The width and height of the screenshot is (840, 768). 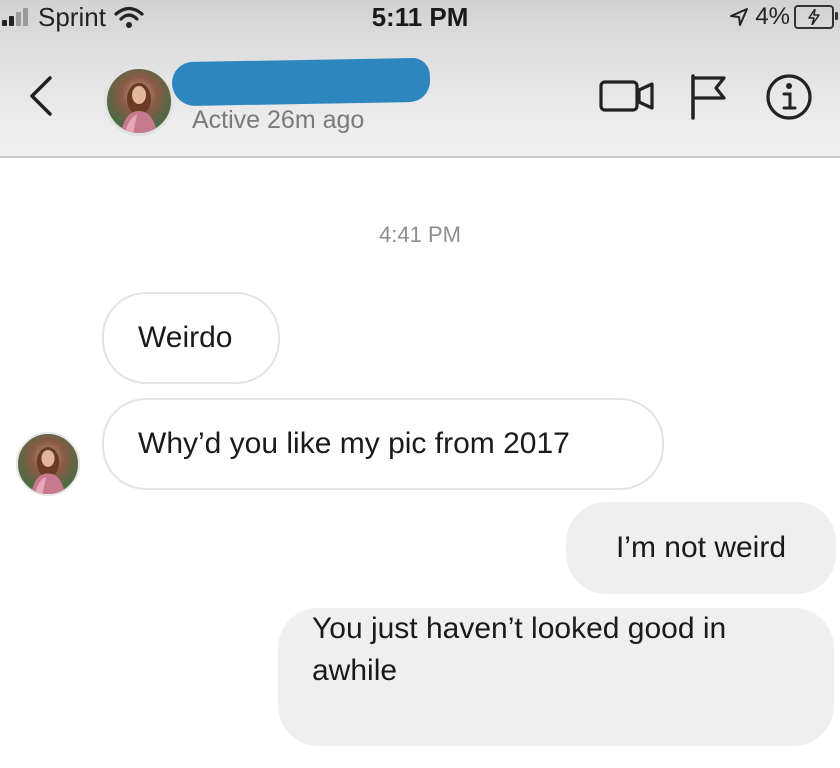 I want to click on chat-timestamp: 4:41 PM, so click(x=420, y=234).